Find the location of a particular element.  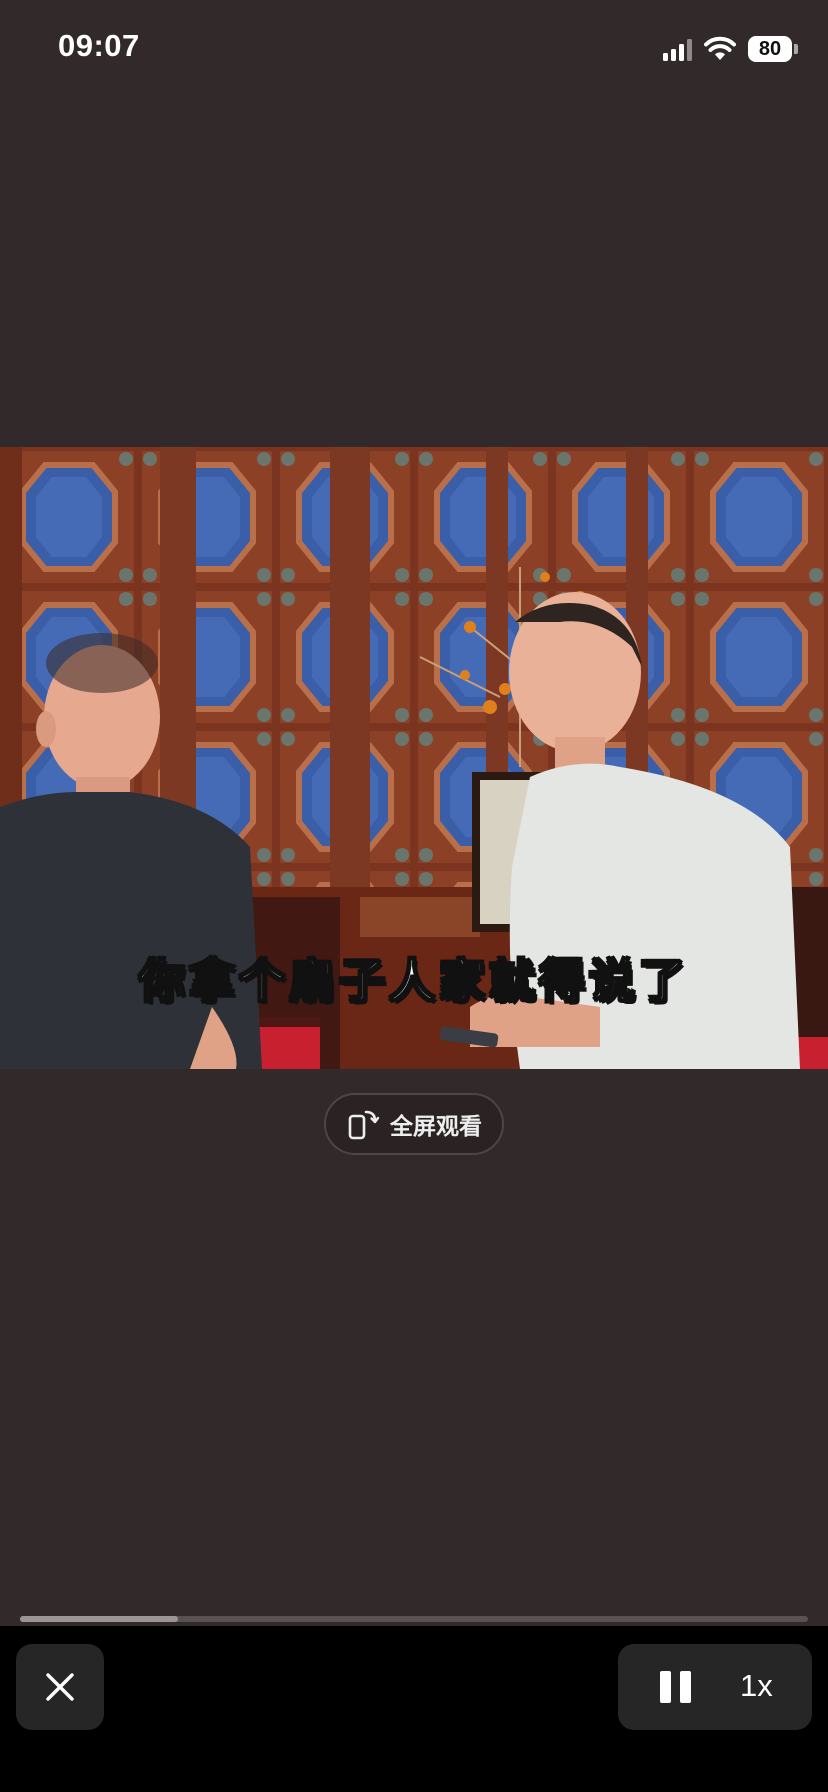

battery-level: 80 is located at coordinates (770, 48).